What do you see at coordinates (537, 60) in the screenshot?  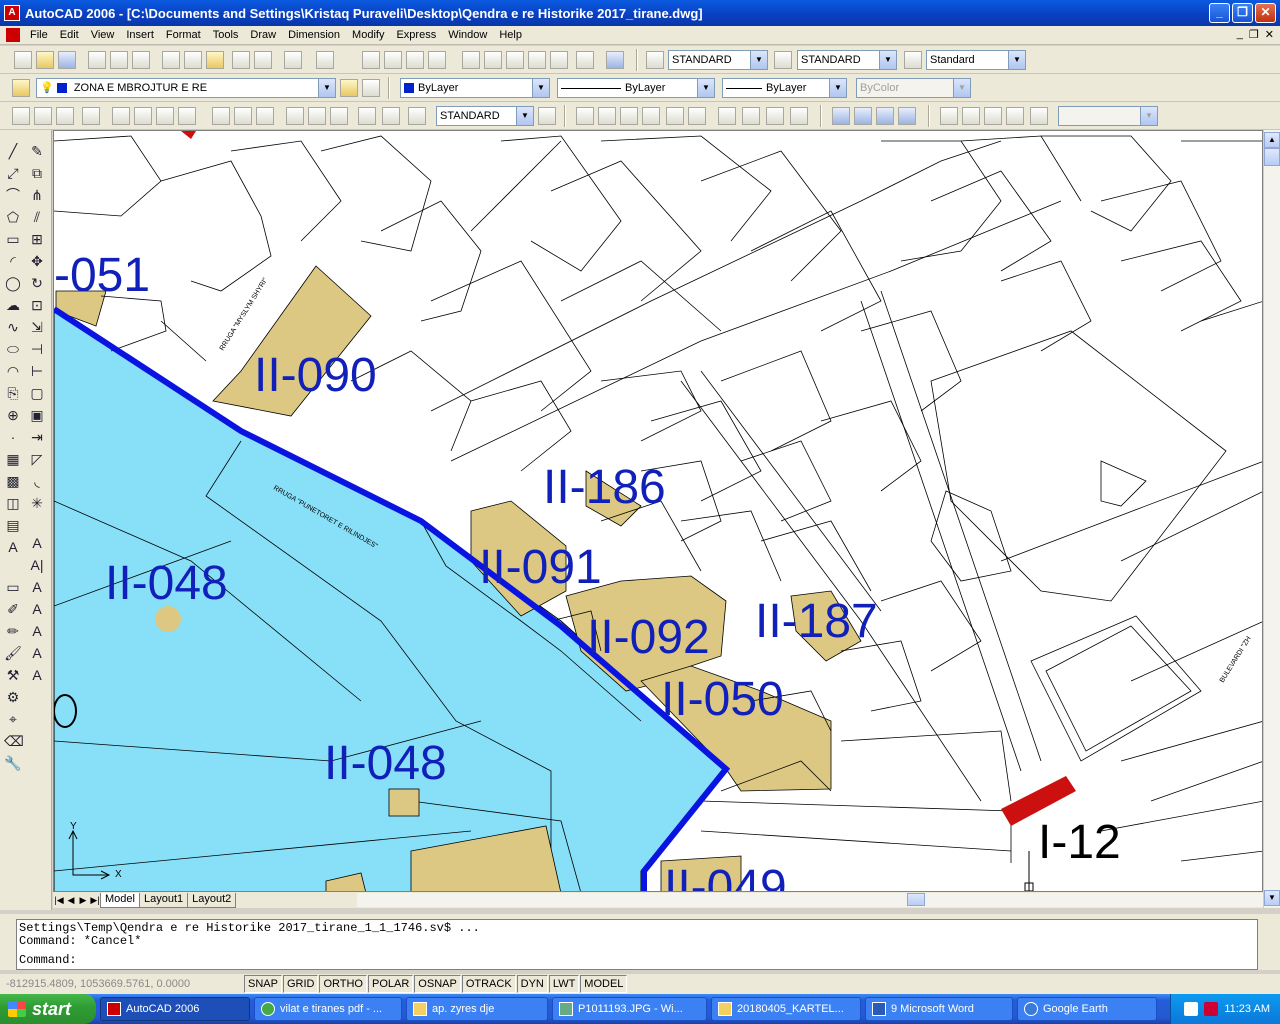 I see `sheet-set-icon` at bounding box center [537, 60].